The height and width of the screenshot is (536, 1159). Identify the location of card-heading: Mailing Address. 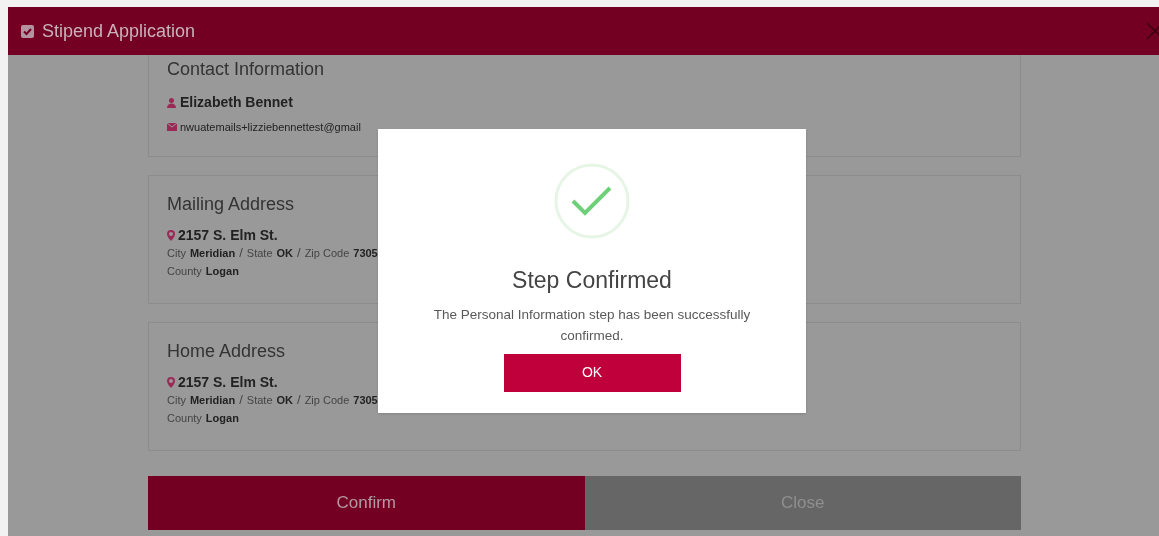
(231, 204).